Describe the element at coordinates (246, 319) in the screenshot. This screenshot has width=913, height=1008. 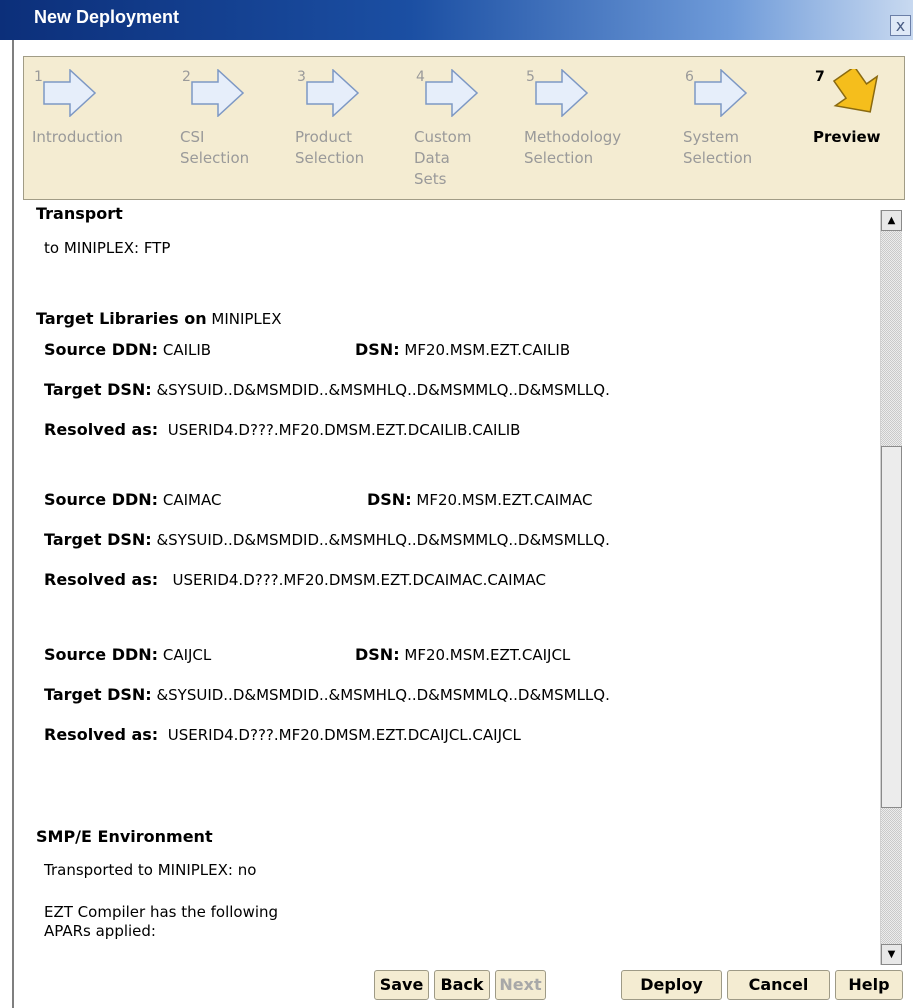
I see `target-libraries-system: MINIPLEX` at that location.